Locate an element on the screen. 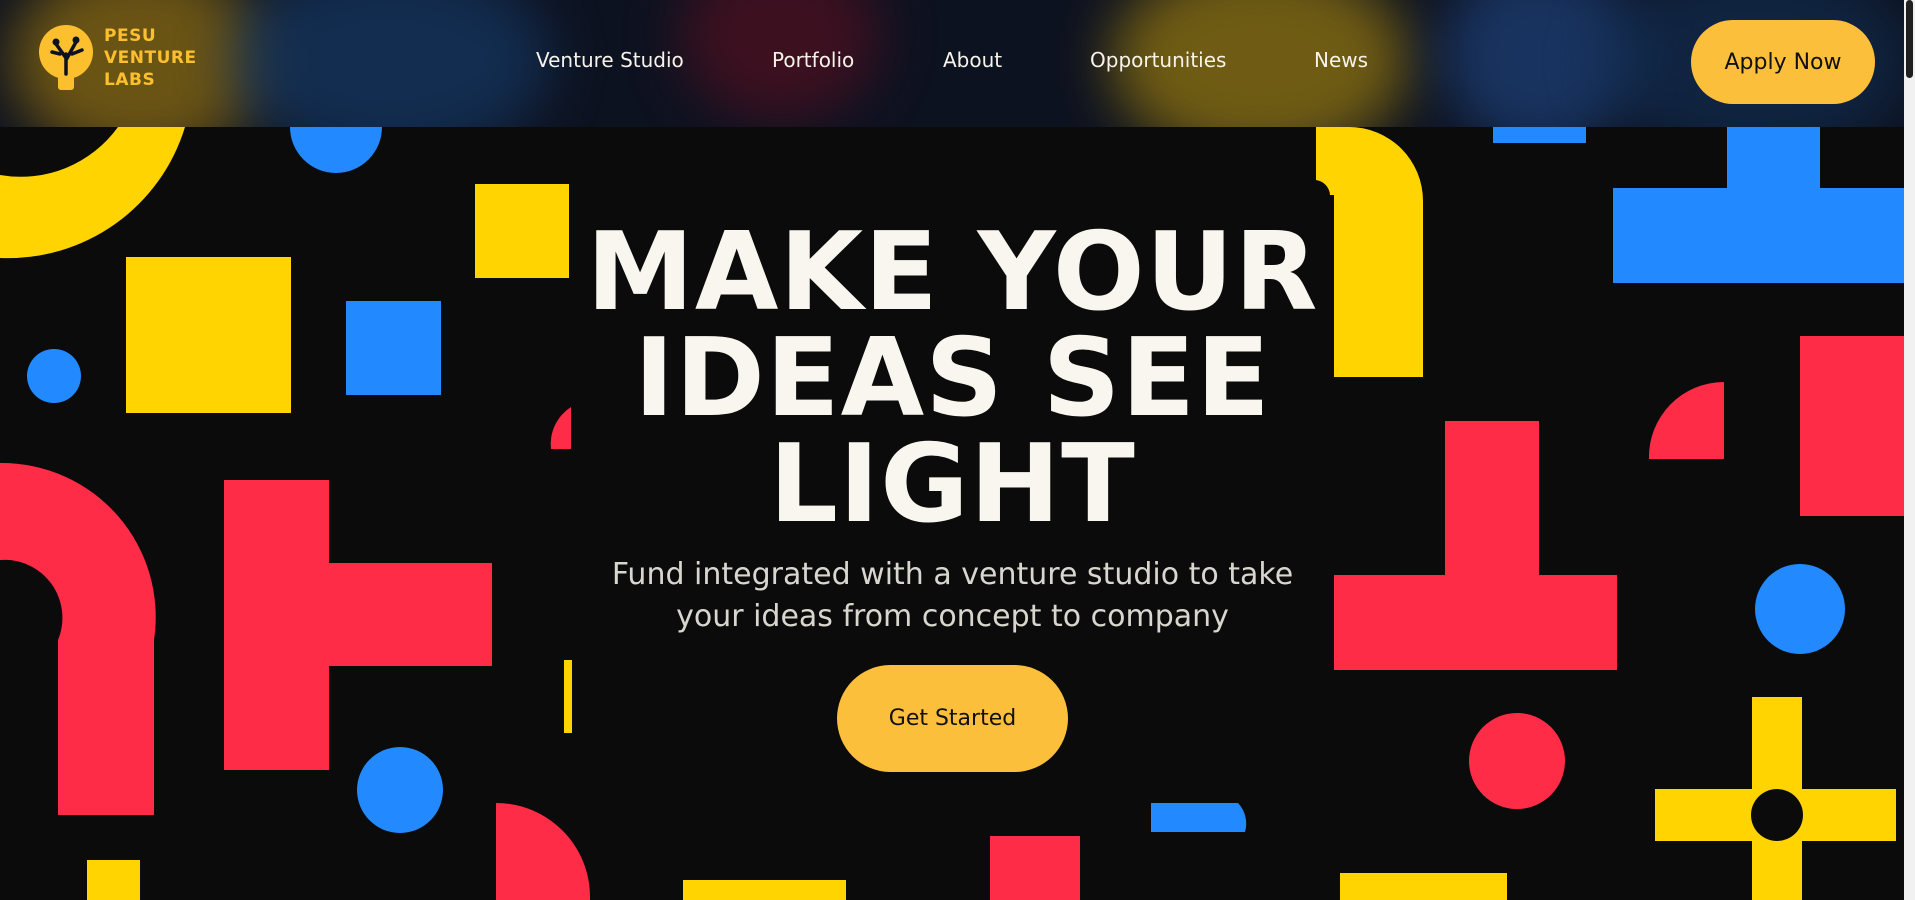 This screenshot has width=1915, height=900. brand-name: PESU VENTURE LABS is located at coordinates (150, 58).